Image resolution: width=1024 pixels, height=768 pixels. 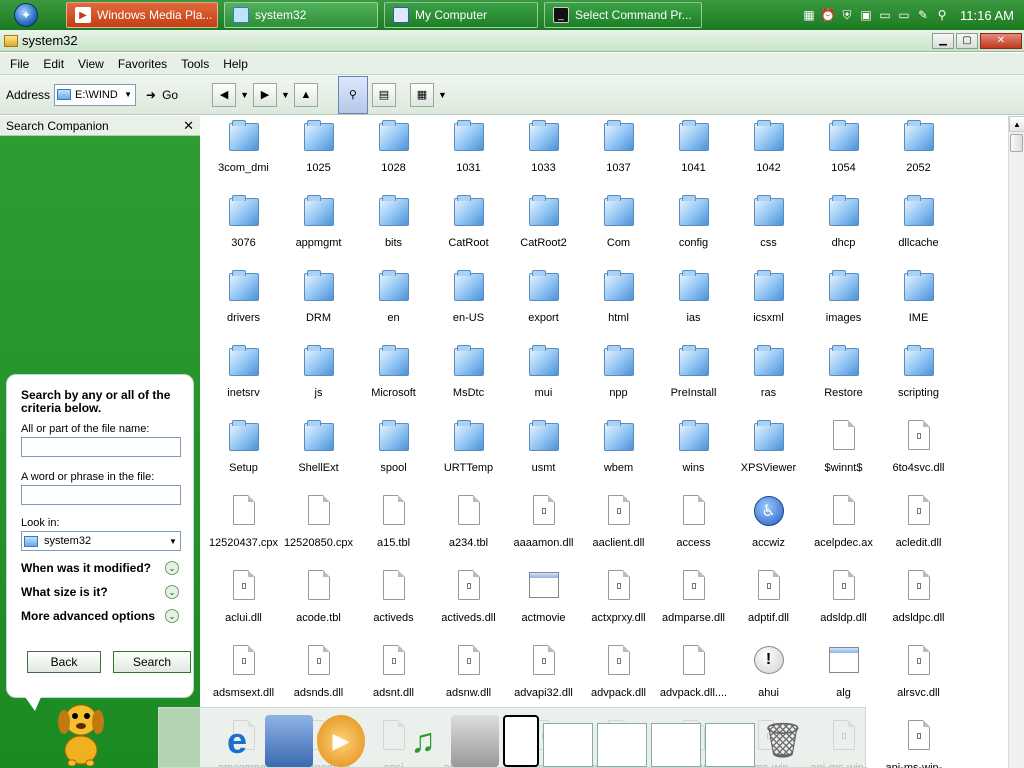 I want to click on menu-file: File, so click(x=19, y=64).